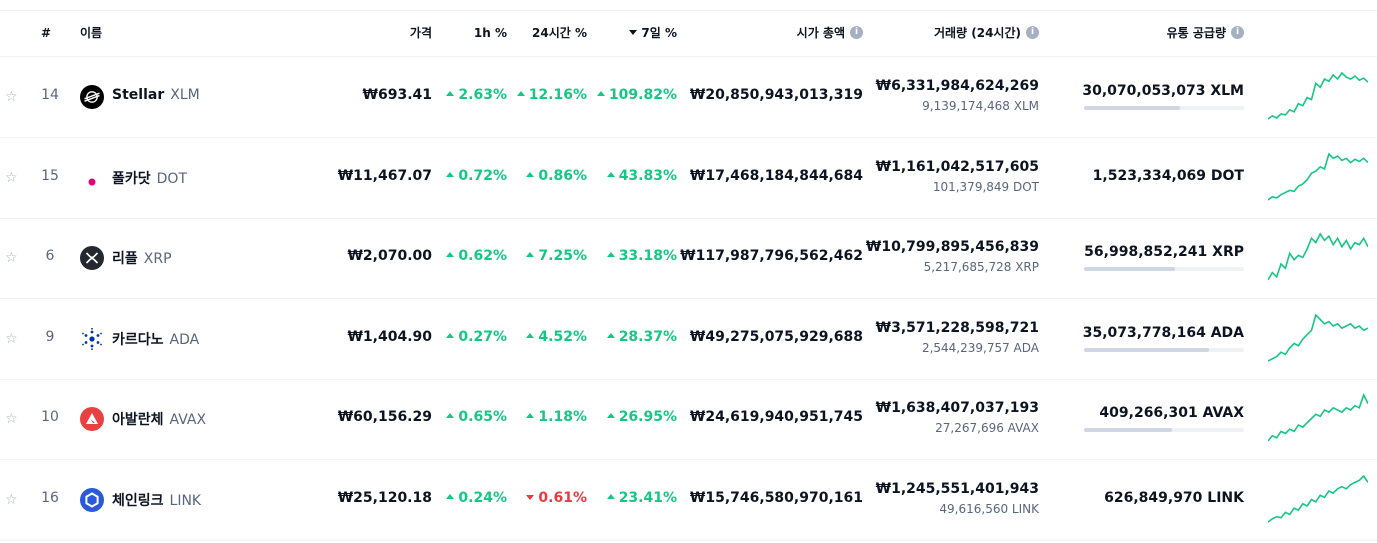  What do you see at coordinates (952, 247) in the screenshot?
I see `volume-krw: ₩10,799,895,456,839` at bounding box center [952, 247].